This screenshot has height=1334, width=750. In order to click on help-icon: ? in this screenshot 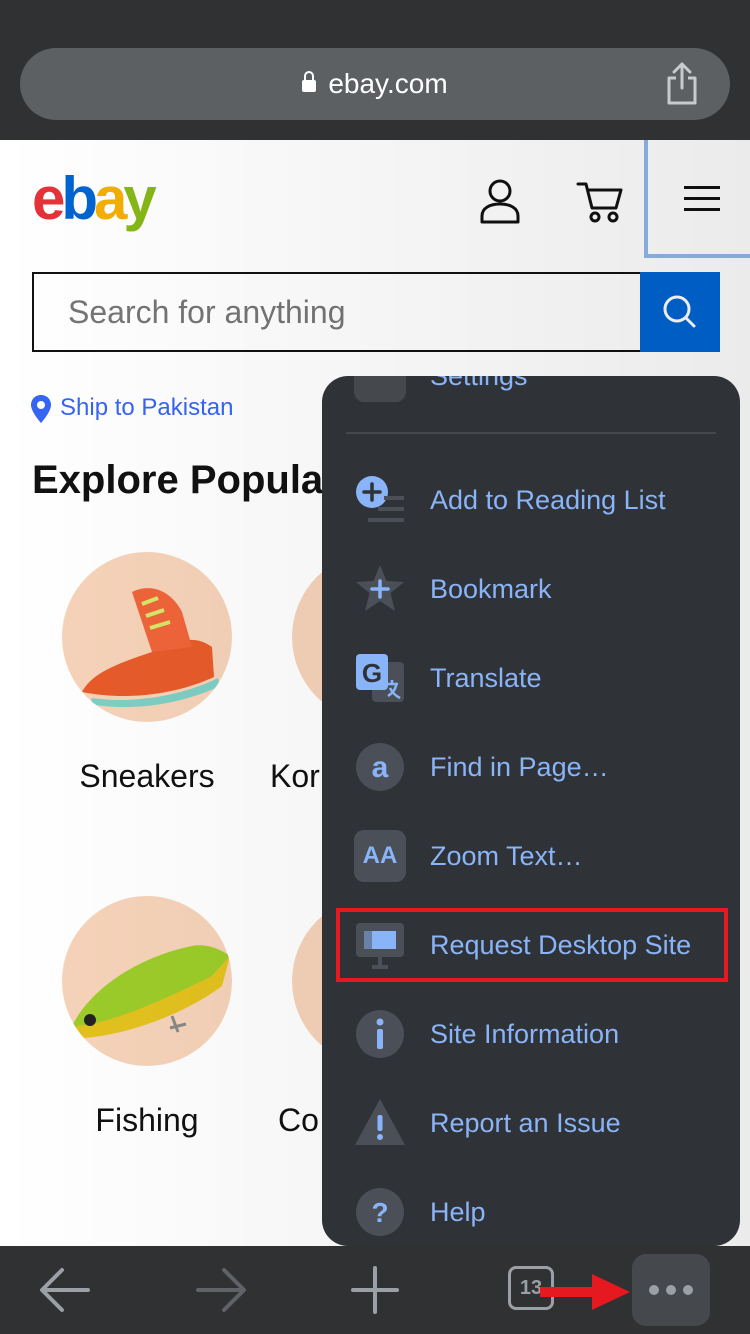, I will do `click(380, 1212)`.